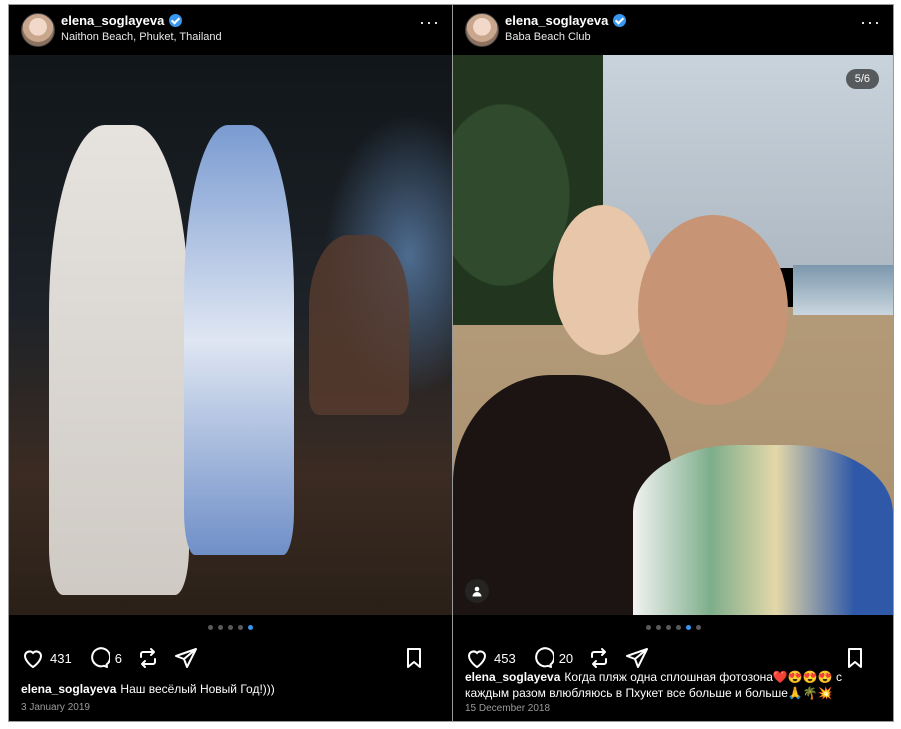 The width and height of the screenshot is (901, 729). Describe the element at coordinates (359, 325) in the screenshot. I see `photo-background-people` at that location.